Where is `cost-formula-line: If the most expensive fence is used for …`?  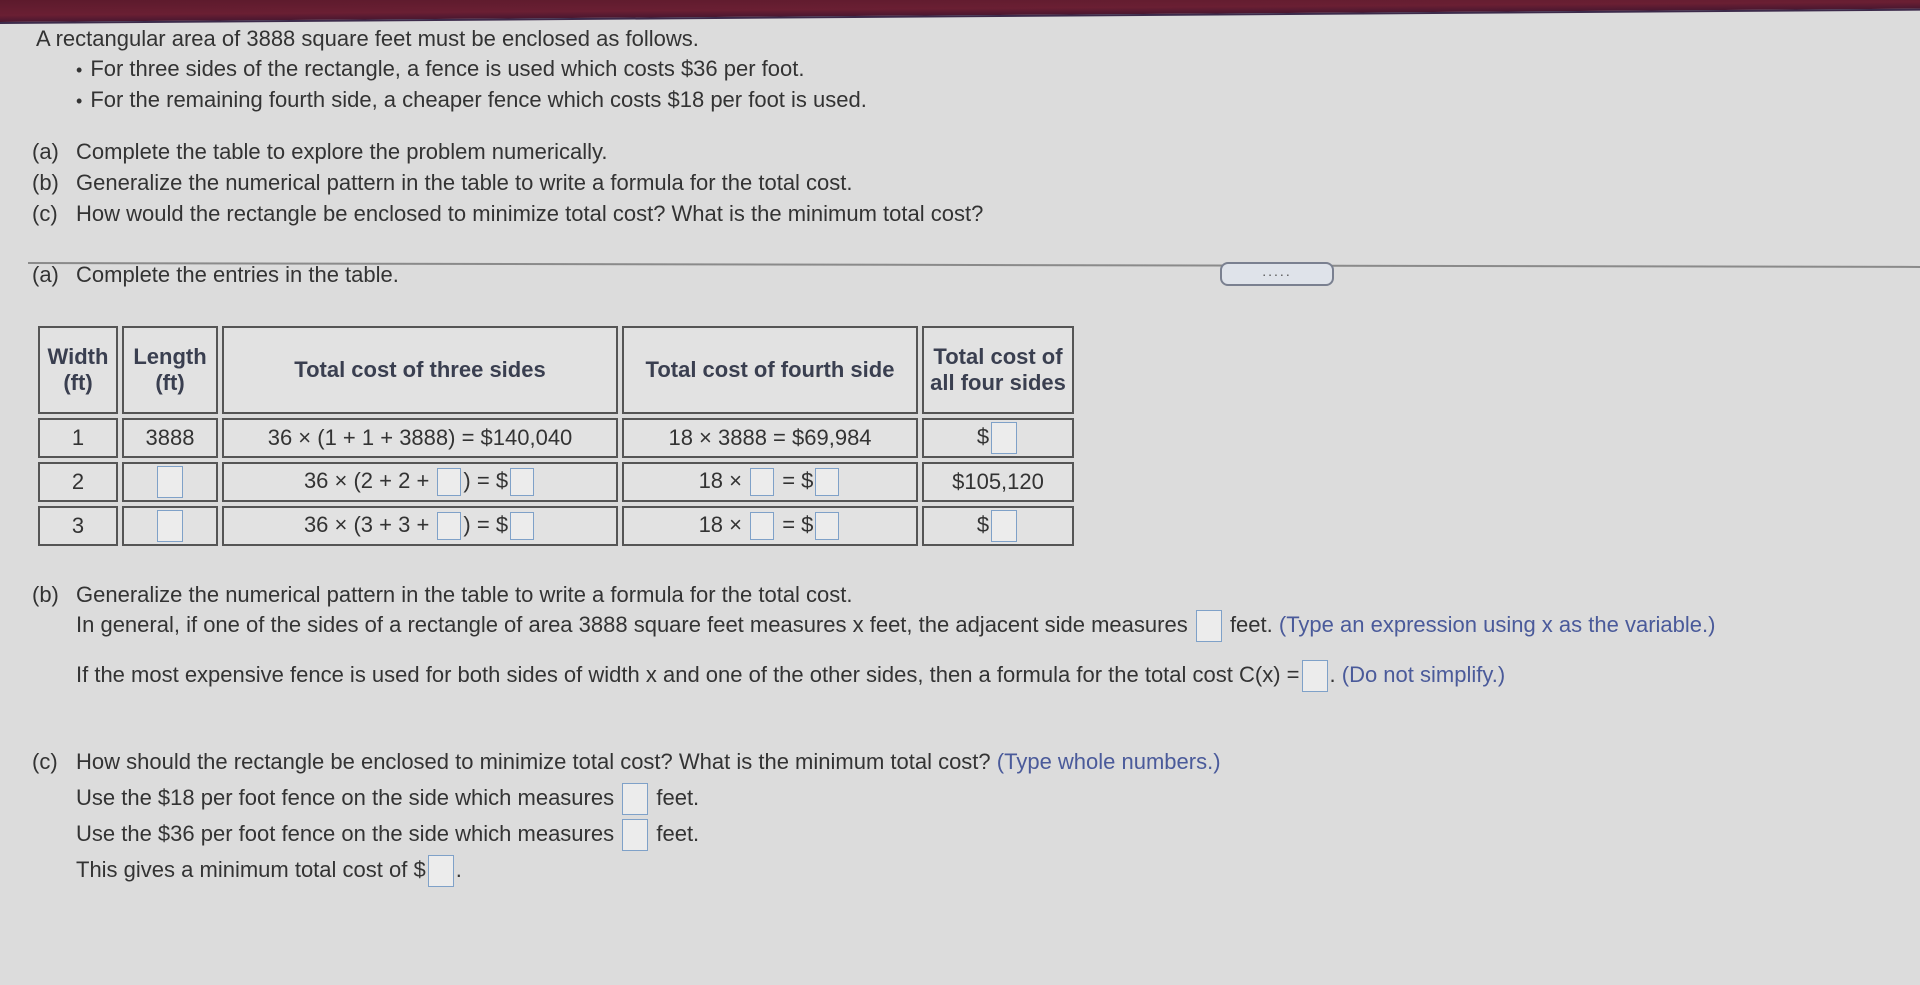
cost-formula-line: If the most expensive fence is used for … is located at coordinates (873, 676).